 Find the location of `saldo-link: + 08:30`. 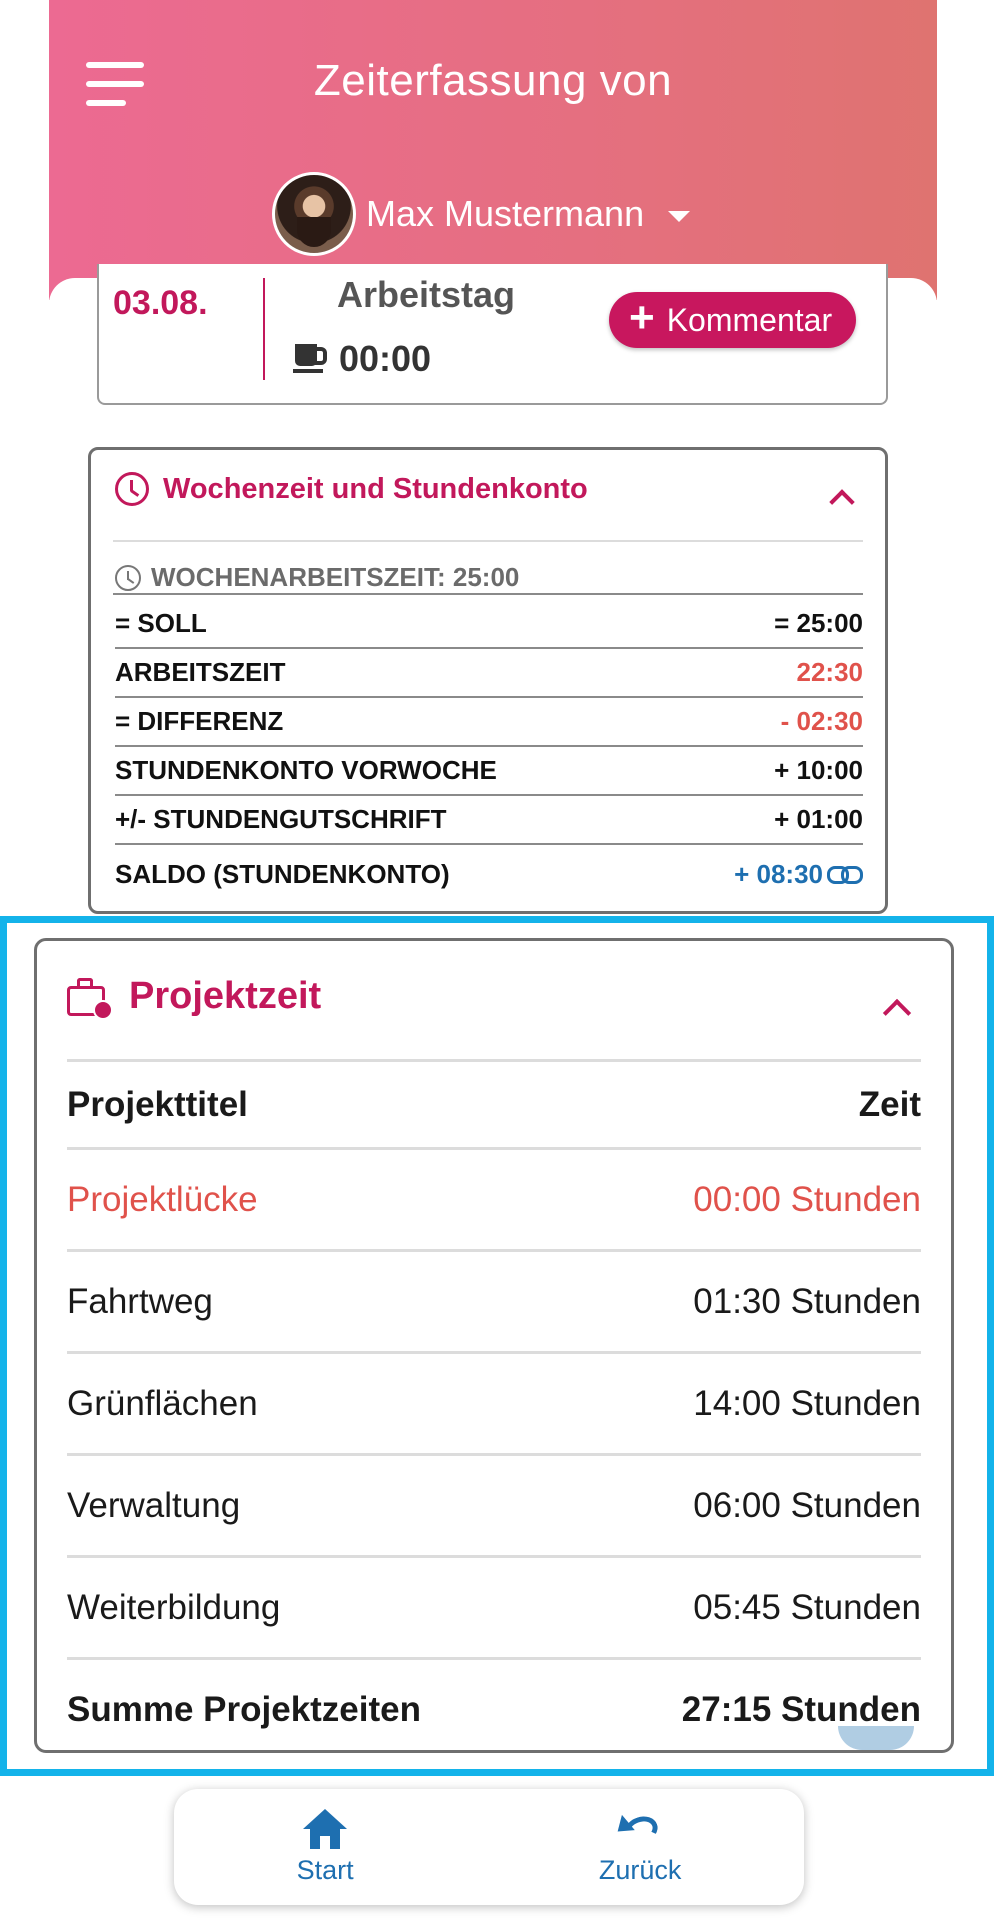

saldo-link: + 08:30 is located at coordinates (798, 874).